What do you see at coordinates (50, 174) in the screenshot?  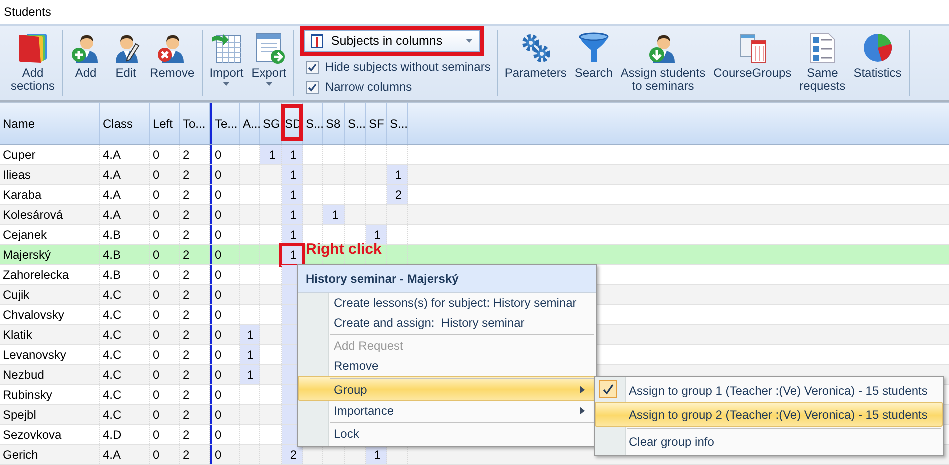 I see `table-cell: Ilieas` at bounding box center [50, 174].